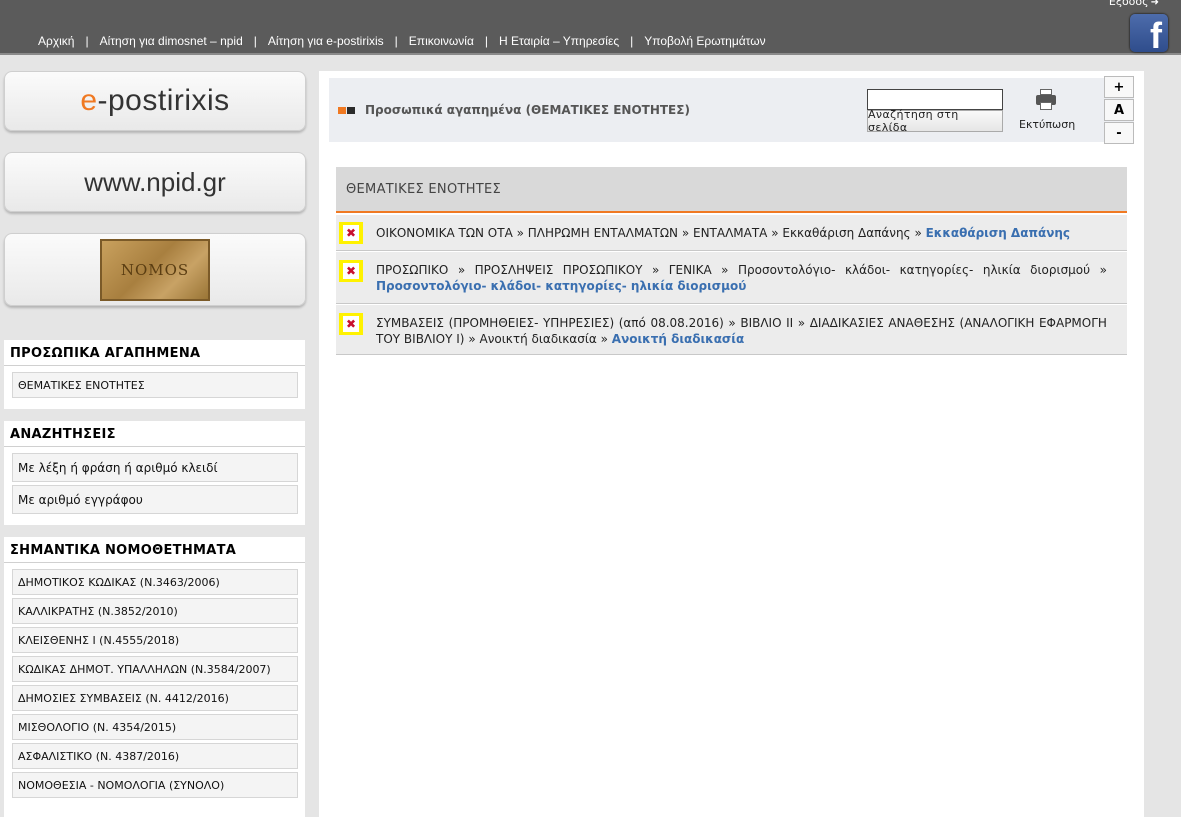  What do you see at coordinates (537, 339) in the screenshot?
I see `crumb-item: Ανοικτή διαδικασία` at bounding box center [537, 339].